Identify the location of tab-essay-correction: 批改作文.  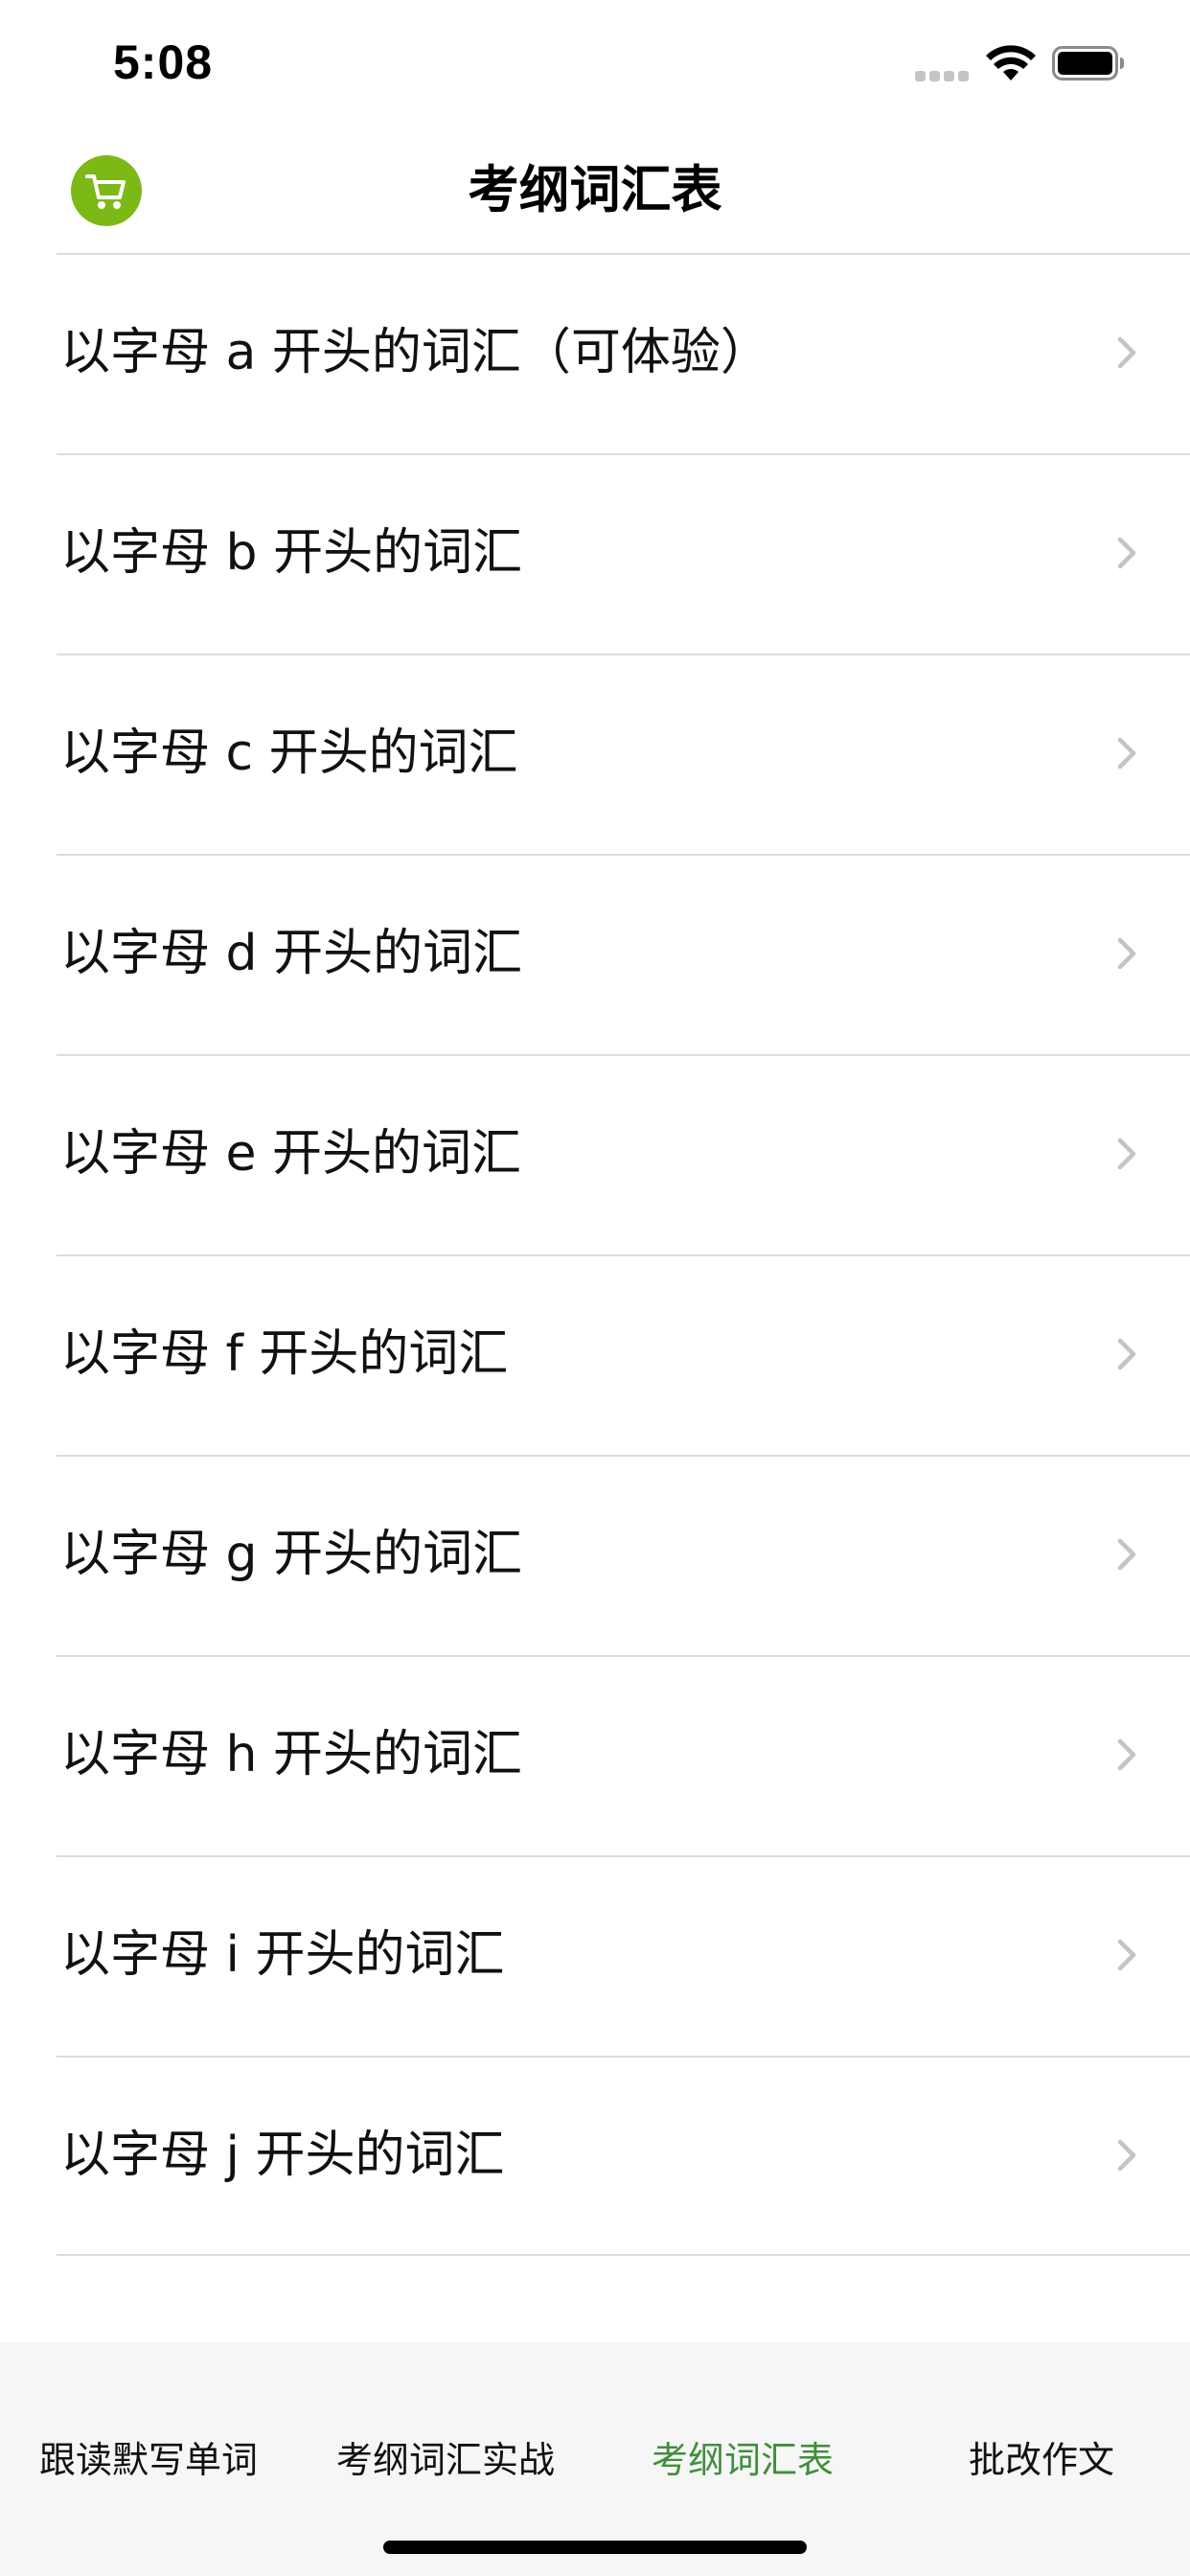
(1041, 2460).